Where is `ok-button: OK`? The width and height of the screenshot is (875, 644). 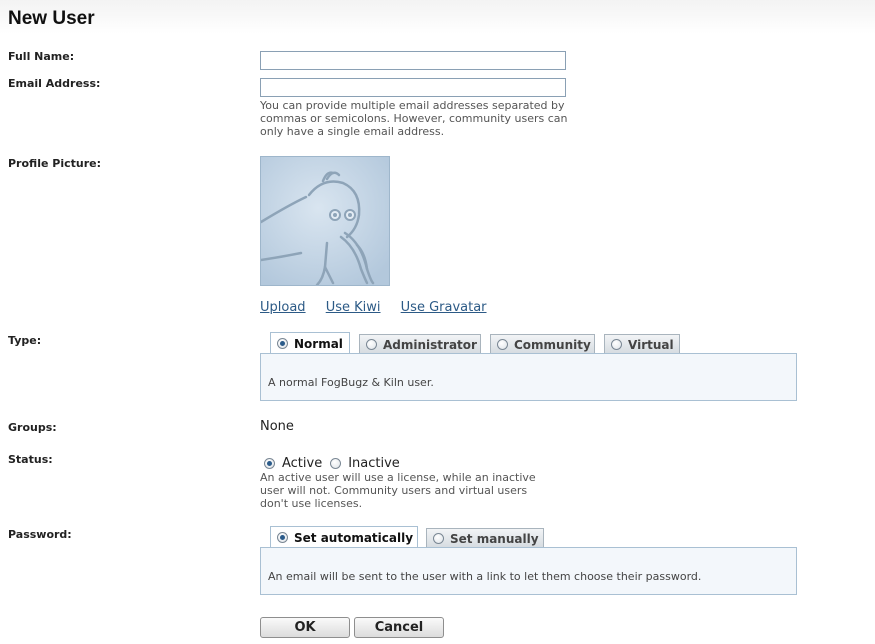 ok-button: OK is located at coordinates (305, 627).